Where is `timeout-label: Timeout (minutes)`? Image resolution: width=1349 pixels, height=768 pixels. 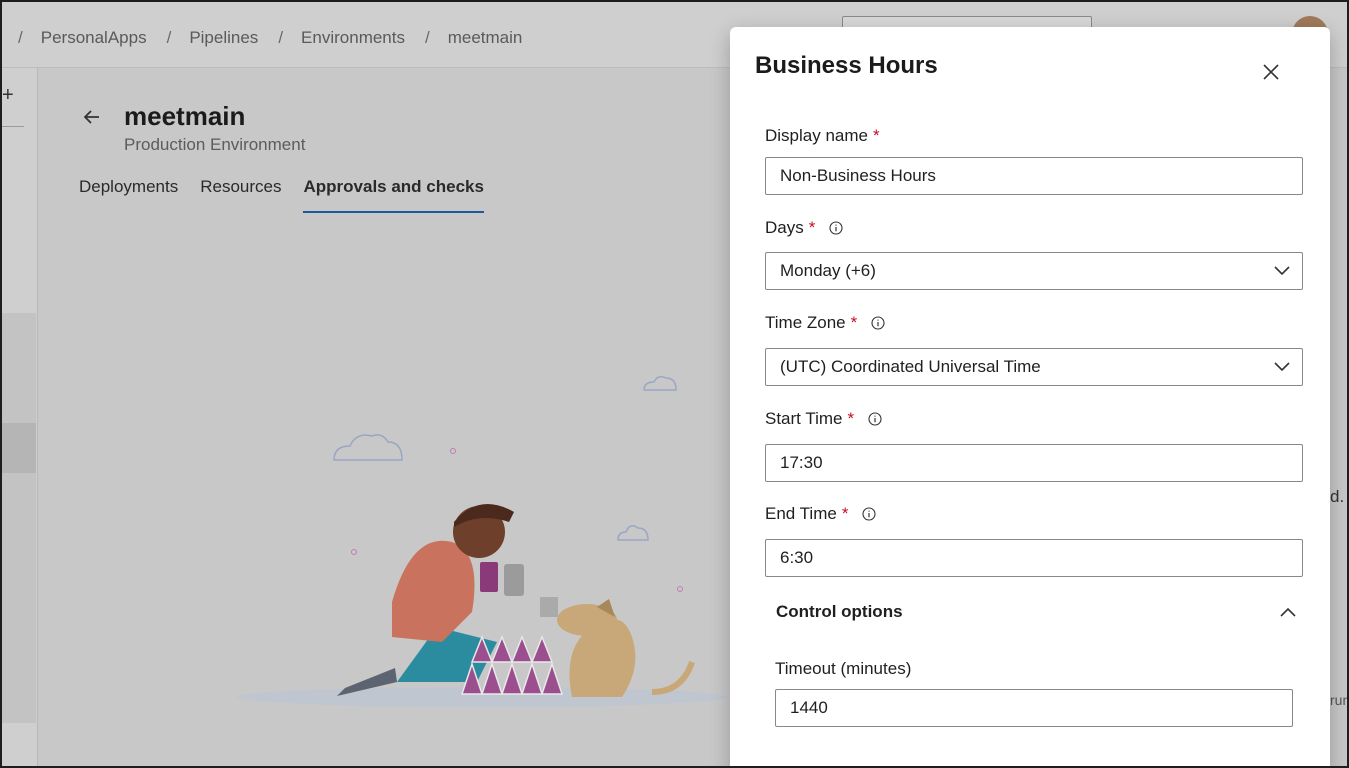
timeout-label: Timeout (minutes) is located at coordinates (843, 669).